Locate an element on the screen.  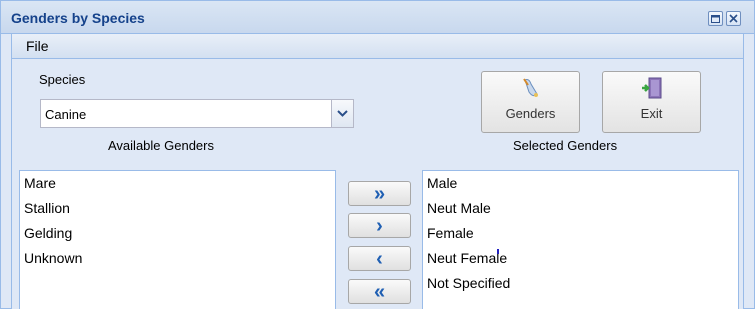
menu-bar: File is located at coordinates (377, 46).